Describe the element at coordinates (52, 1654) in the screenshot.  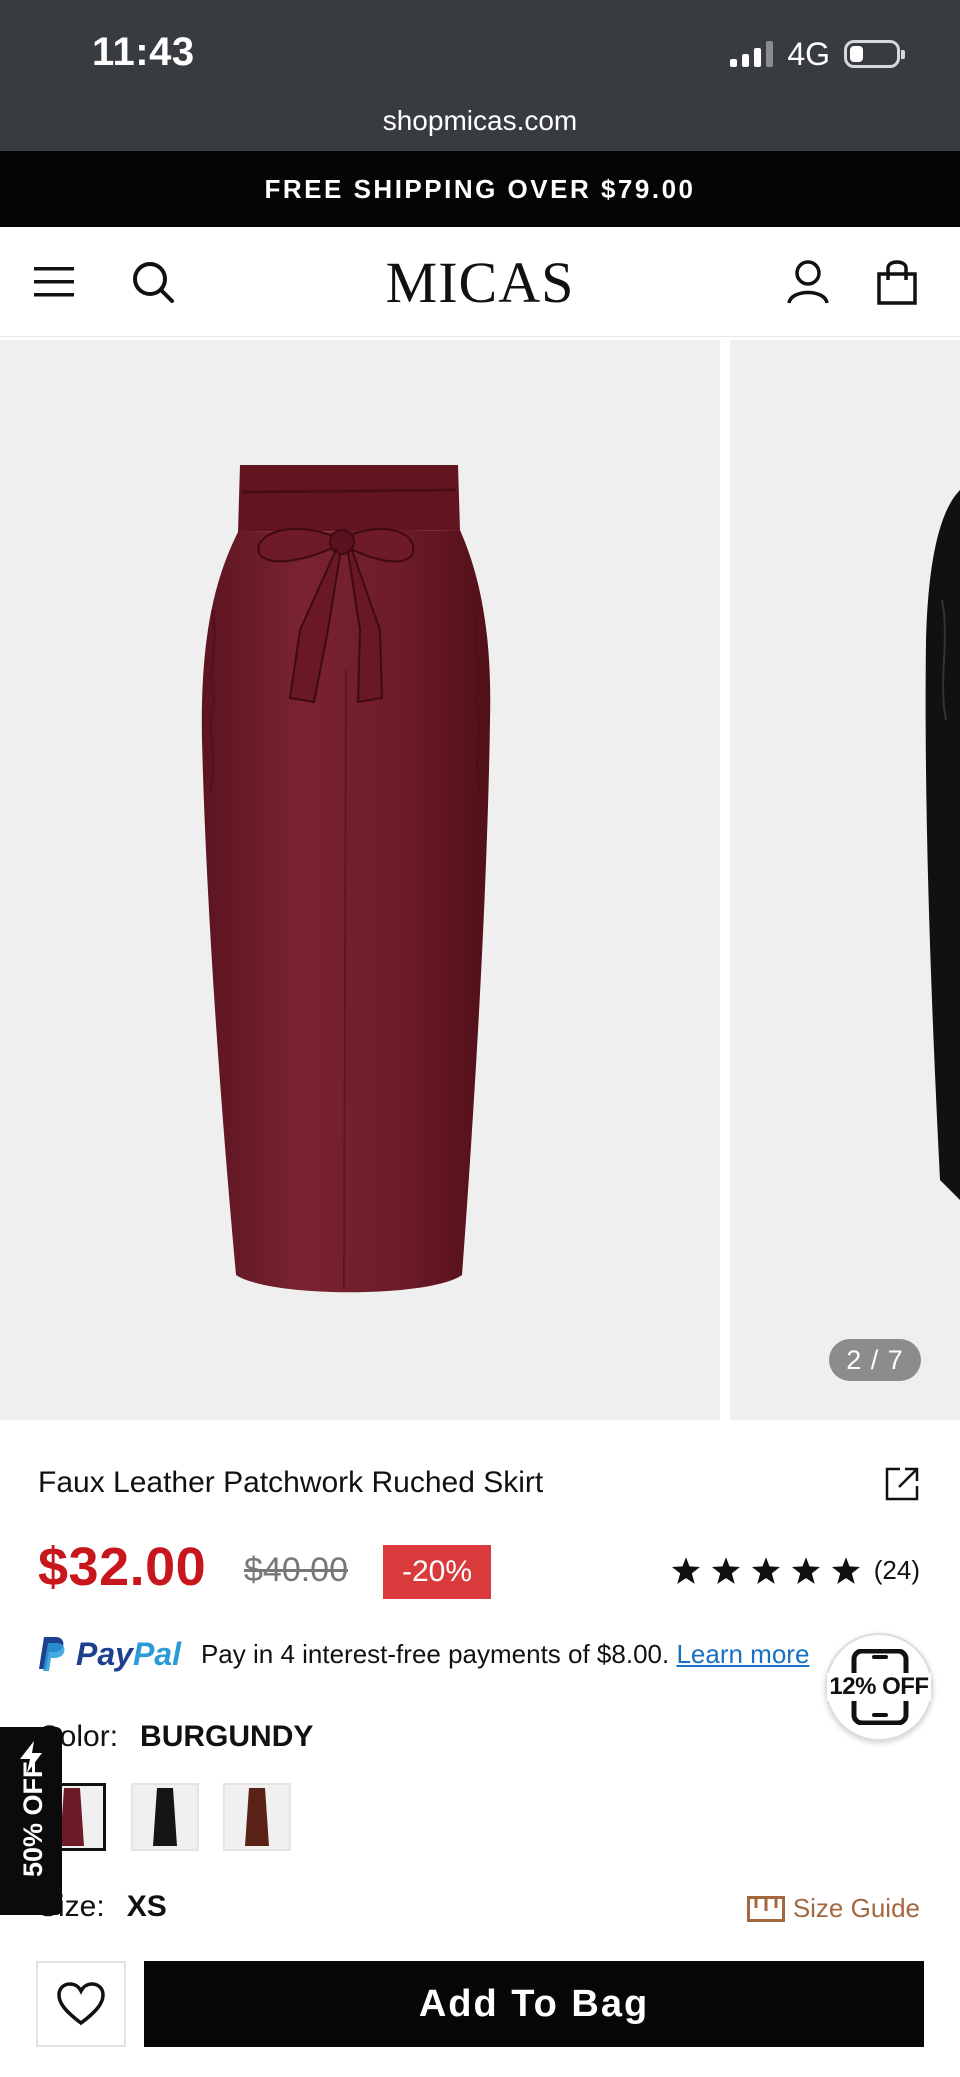
I see `paypal-logo-icon` at that location.